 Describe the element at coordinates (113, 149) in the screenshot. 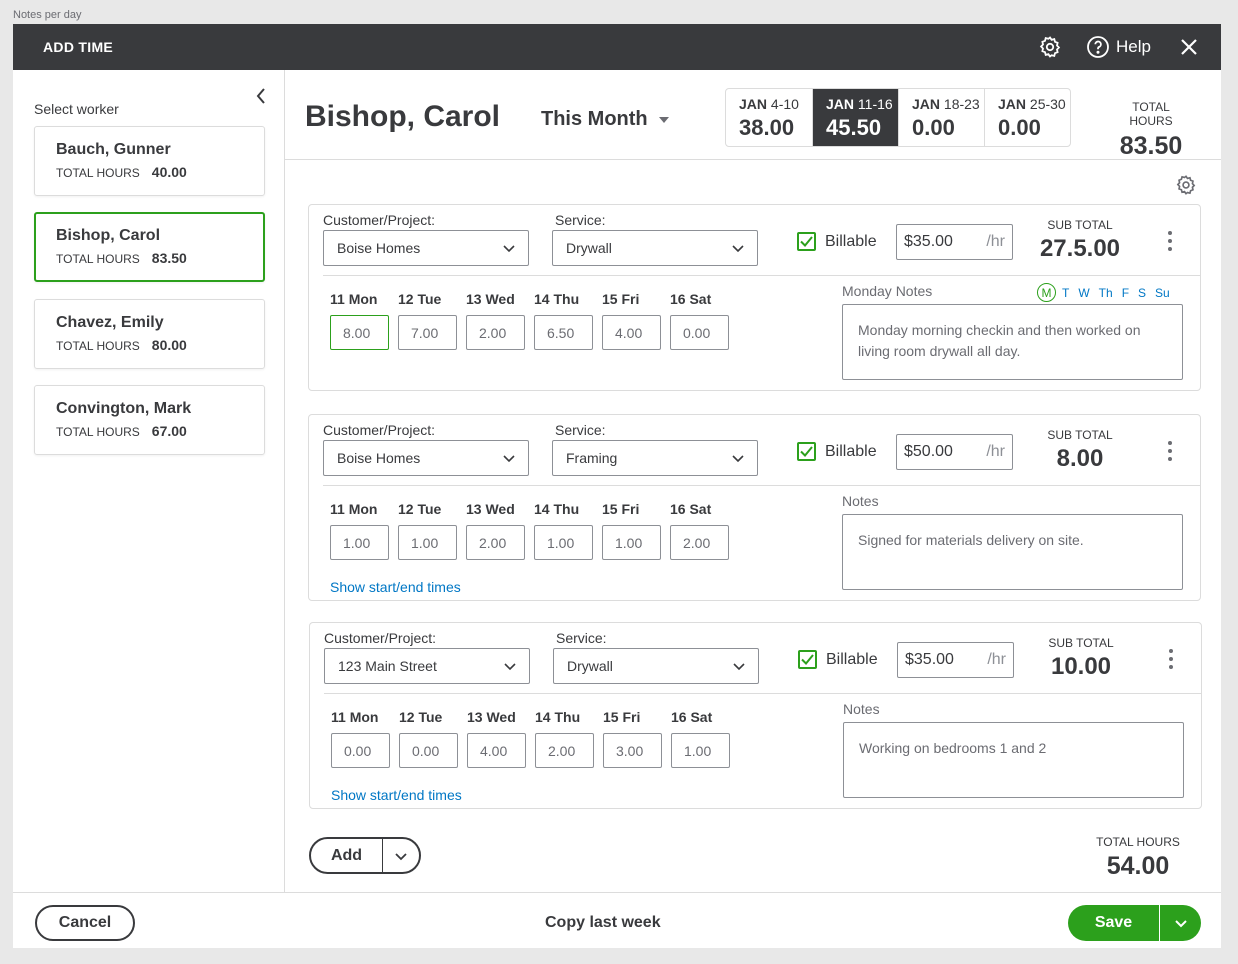

I see `worker-name: Bauch, Gunner` at that location.